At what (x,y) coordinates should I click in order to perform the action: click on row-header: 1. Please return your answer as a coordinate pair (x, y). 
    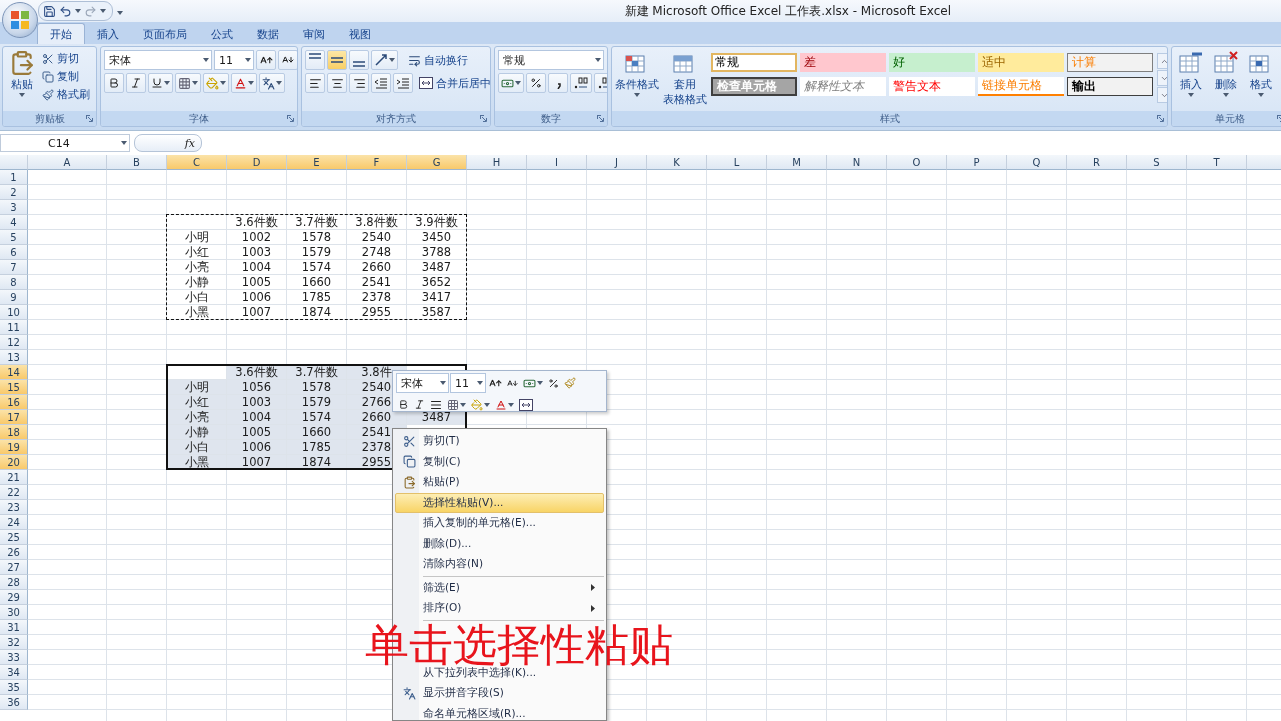
    Looking at the image, I should click on (14, 177).